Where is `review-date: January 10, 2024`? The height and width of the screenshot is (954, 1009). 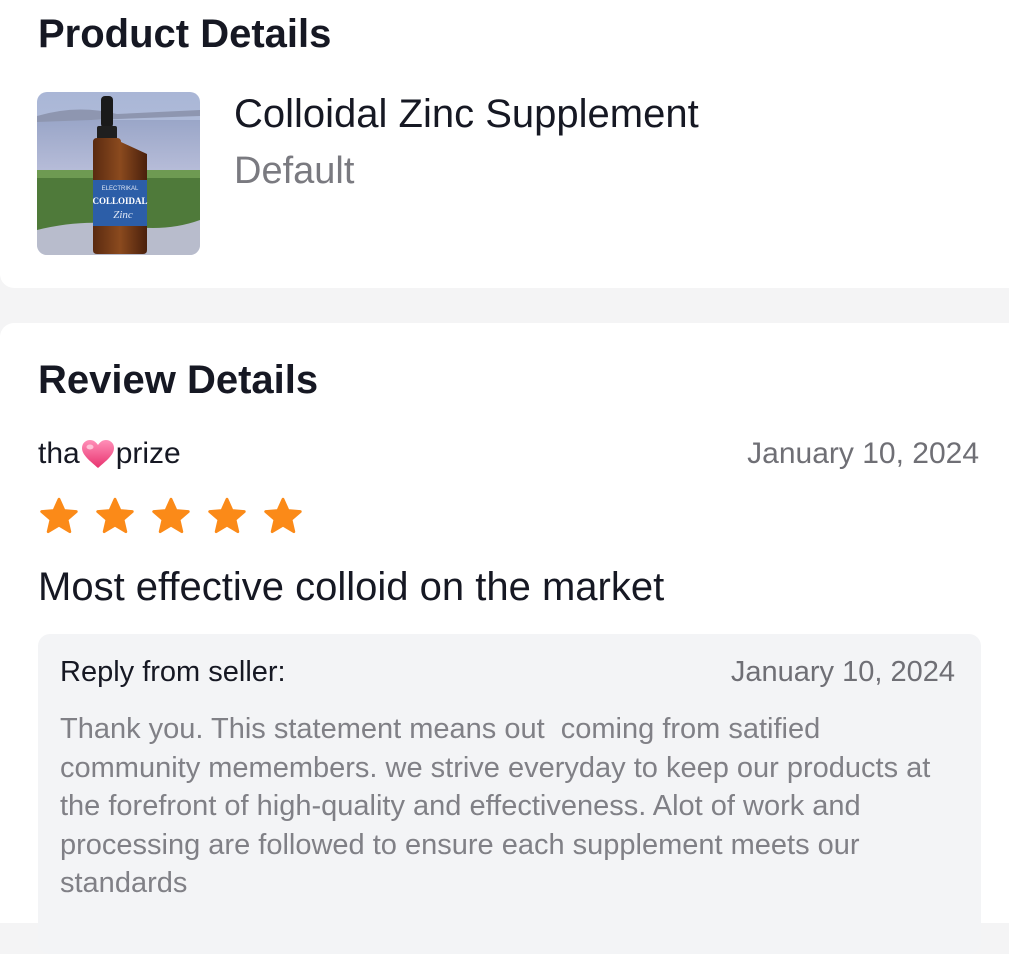 review-date: January 10, 2024 is located at coordinates (863, 453).